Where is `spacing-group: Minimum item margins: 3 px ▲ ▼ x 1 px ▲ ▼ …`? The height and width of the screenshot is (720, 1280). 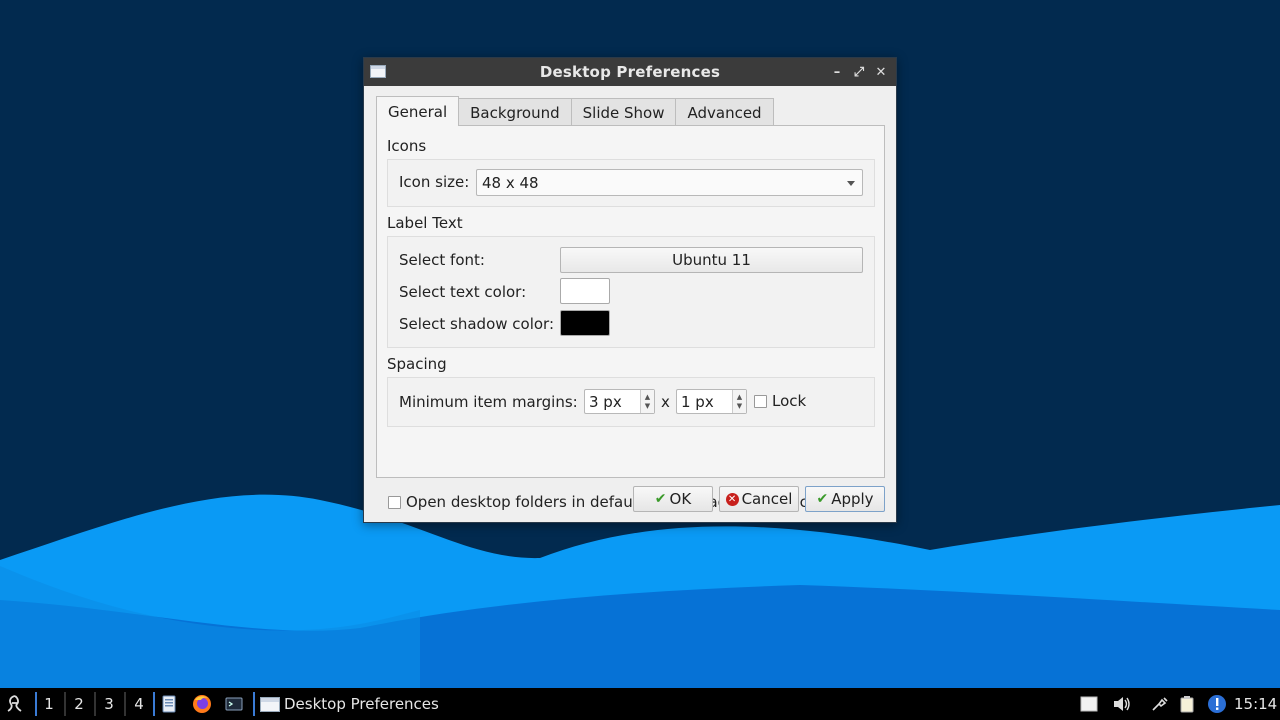 spacing-group: Minimum item margins: 3 px ▲ ▼ x 1 px ▲ ▼ … is located at coordinates (631, 402).